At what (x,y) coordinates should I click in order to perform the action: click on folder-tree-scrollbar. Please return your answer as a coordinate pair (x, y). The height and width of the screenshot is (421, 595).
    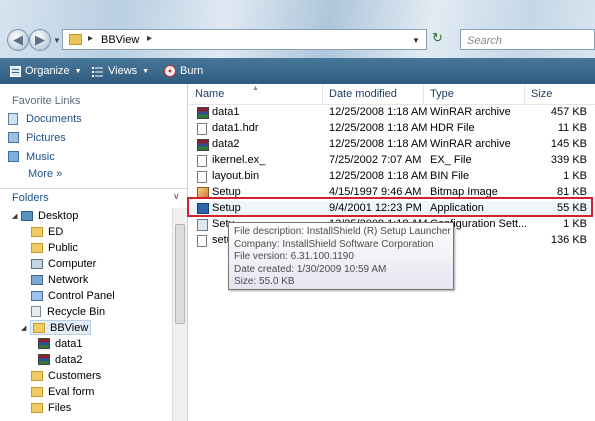
    Looking at the image, I should click on (179, 314).